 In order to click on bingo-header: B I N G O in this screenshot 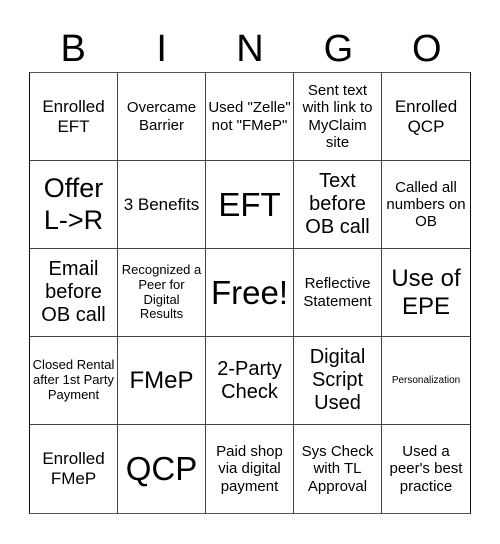, I will do `click(250, 49)`.